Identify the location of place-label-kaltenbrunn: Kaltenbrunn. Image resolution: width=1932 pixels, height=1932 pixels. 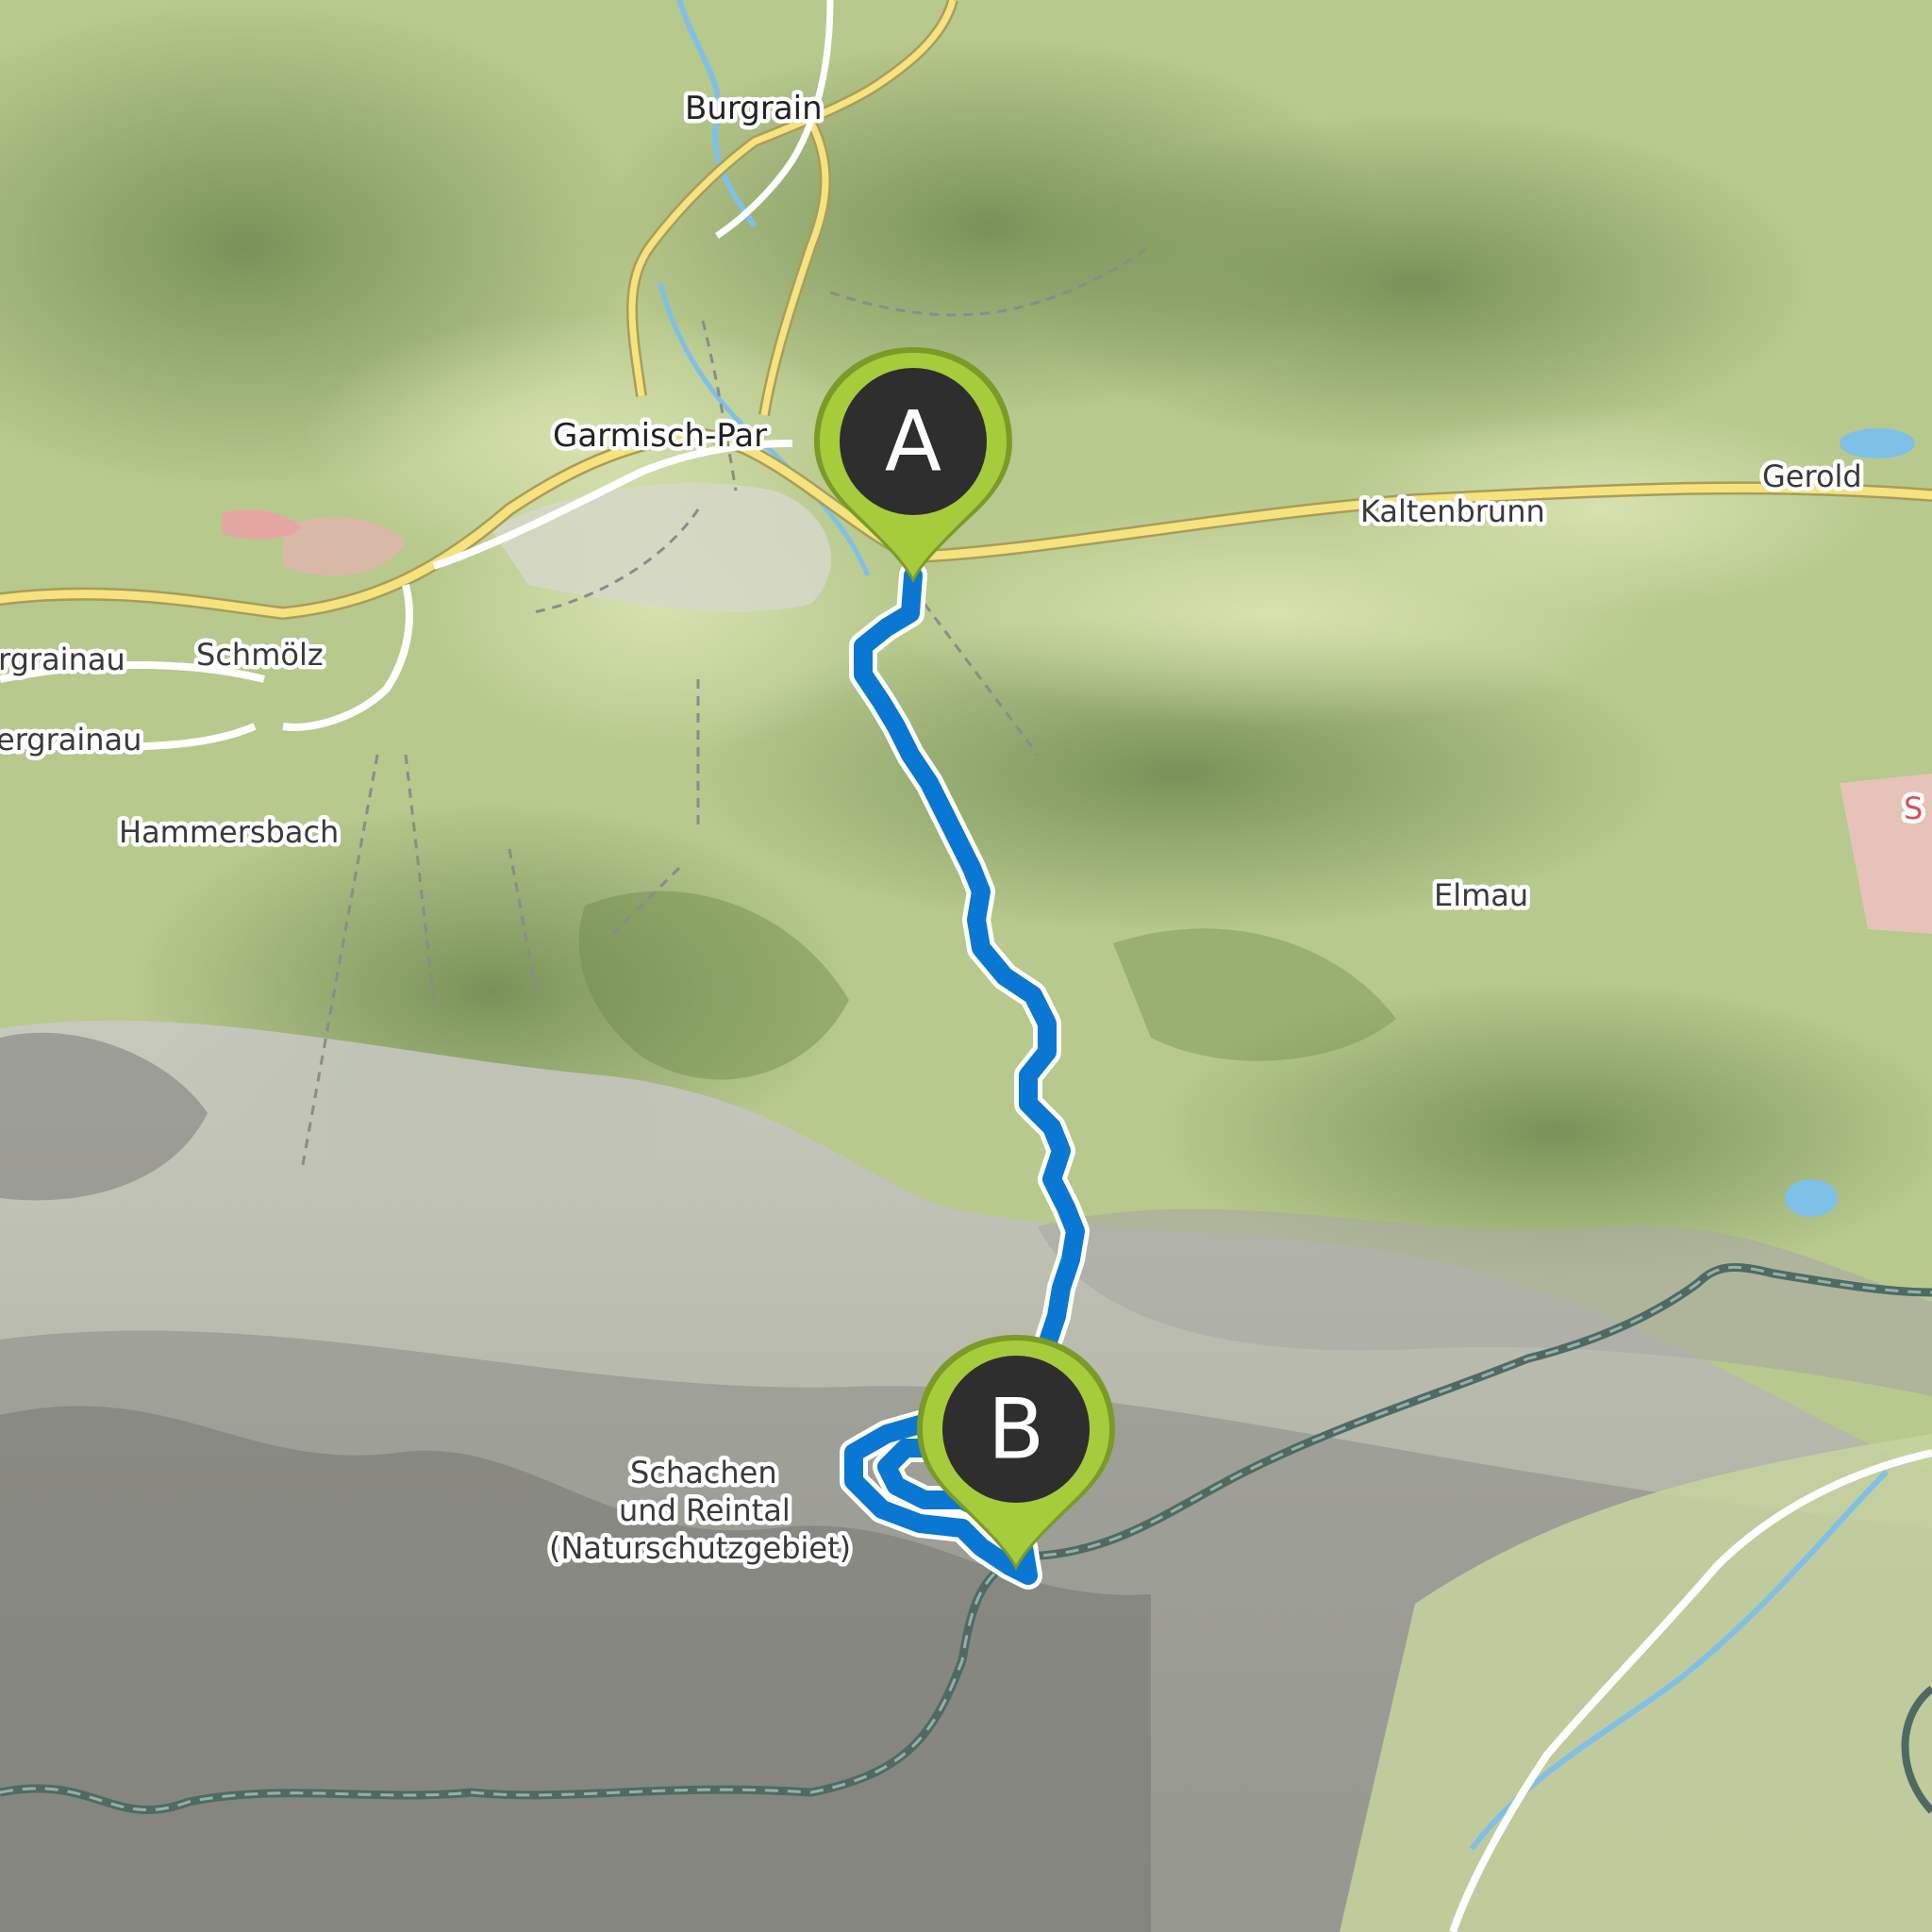
(1452, 511).